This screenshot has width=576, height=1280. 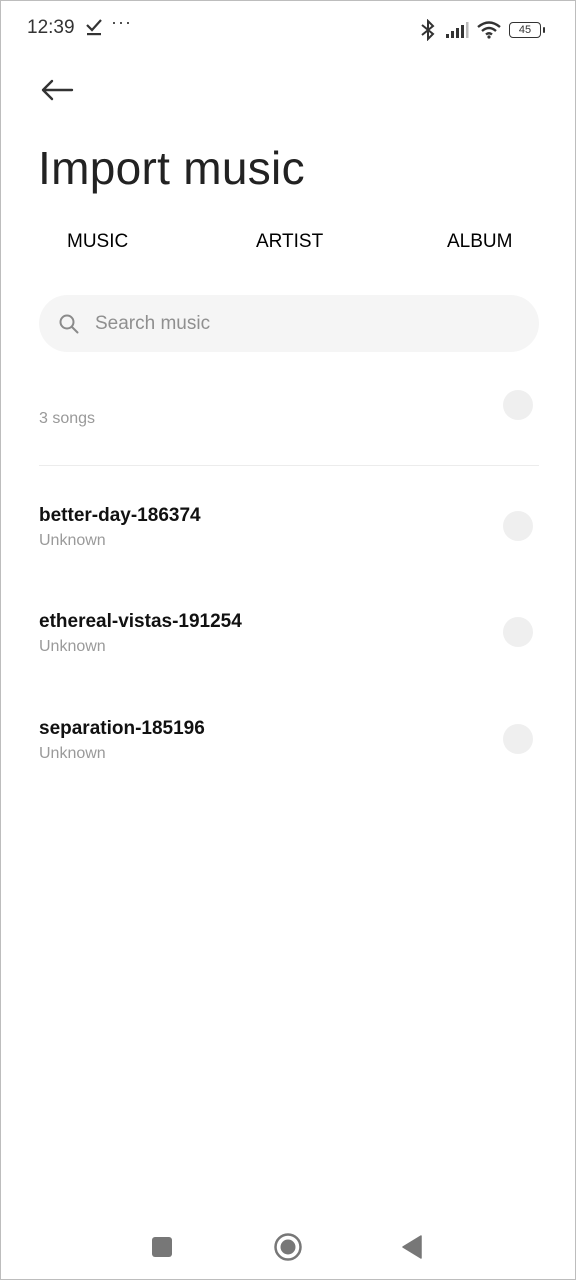 I want to click on tab-album: ALBUM, so click(x=479, y=242).